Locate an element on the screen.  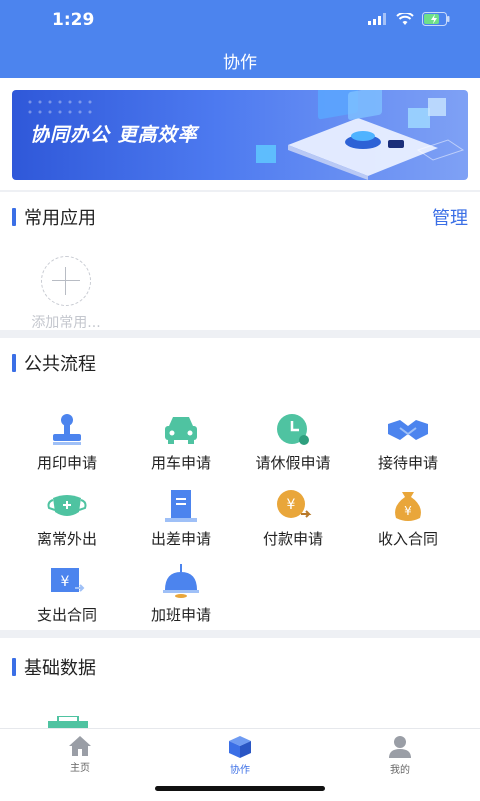
user-icon is located at coordinates (400, 747).